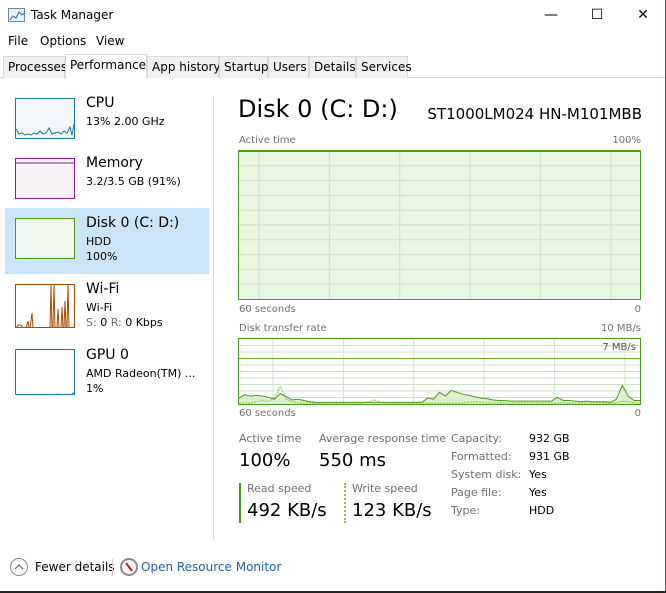 The height and width of the screenshot is (593, 666). Describe the element at coordinates (619, 347) in the screenshot. I see `transfer-rate-ref-label: 7 MB/s` at that location.